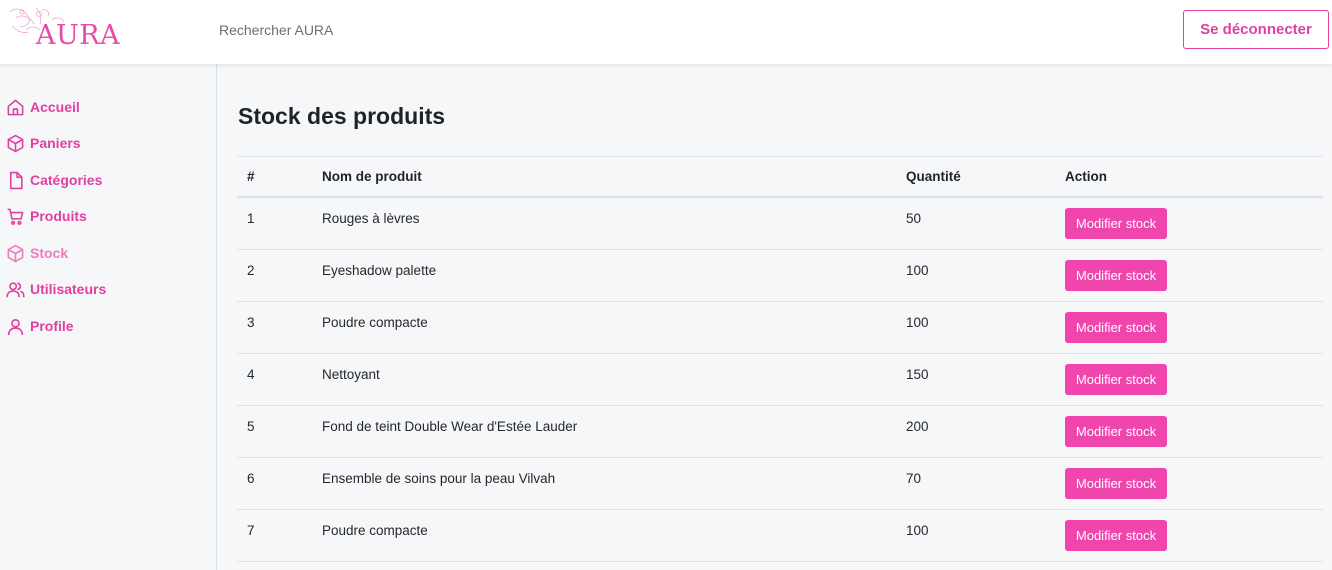 This screenshot has width=1332, height=570. Describe the element at coordinates (15, 289) in the screenshot. I see `users-icon` at that location.